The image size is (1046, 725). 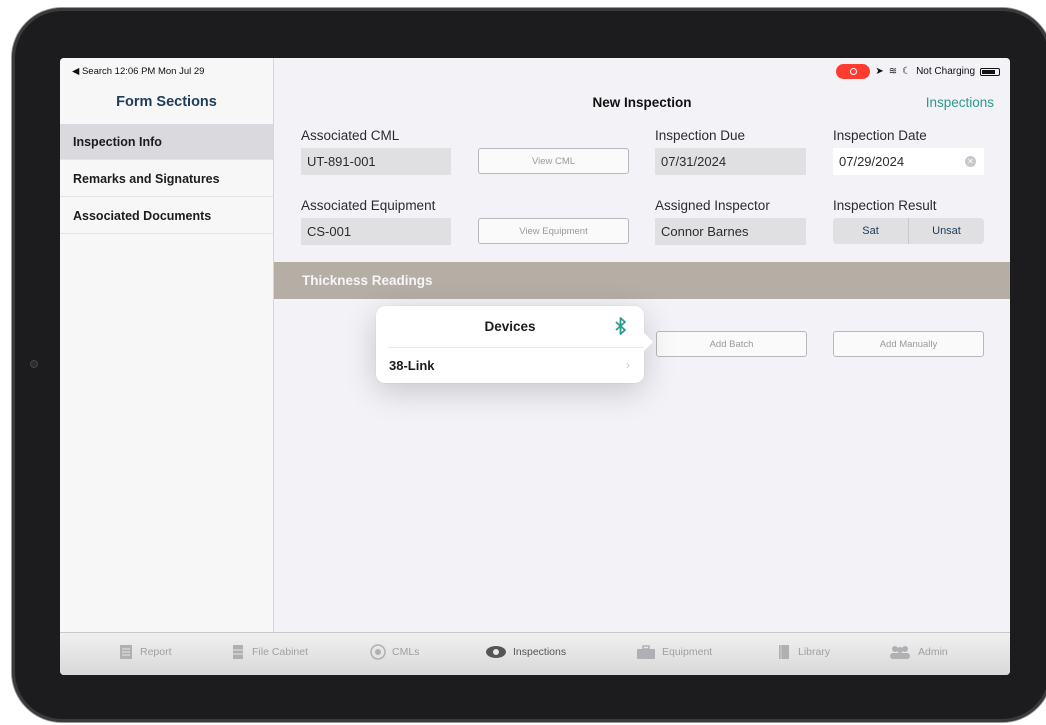 What do you see at coordinates (731, 344) in the screenshot?
I see `add-batch-button: Add Batch` at bounding box center [731, 344].